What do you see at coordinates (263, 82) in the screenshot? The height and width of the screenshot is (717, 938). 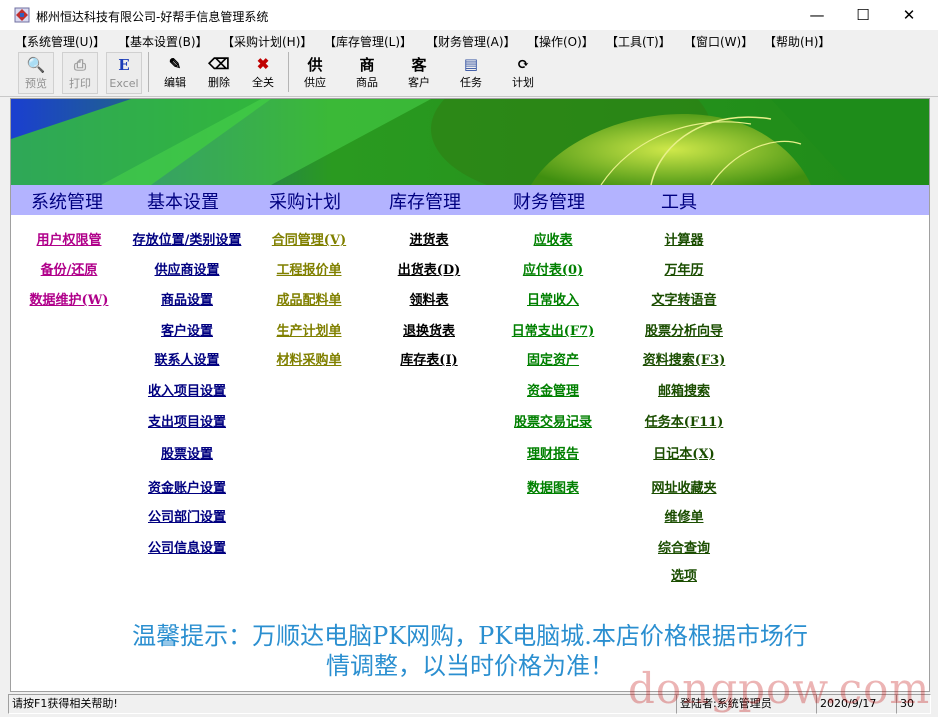 I see `close-all-label: 全关` at bounding box center [263, 82].